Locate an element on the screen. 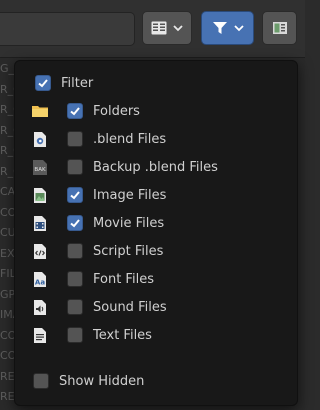  blend-files-label: .blend Files is located at coordinates (130, 139).